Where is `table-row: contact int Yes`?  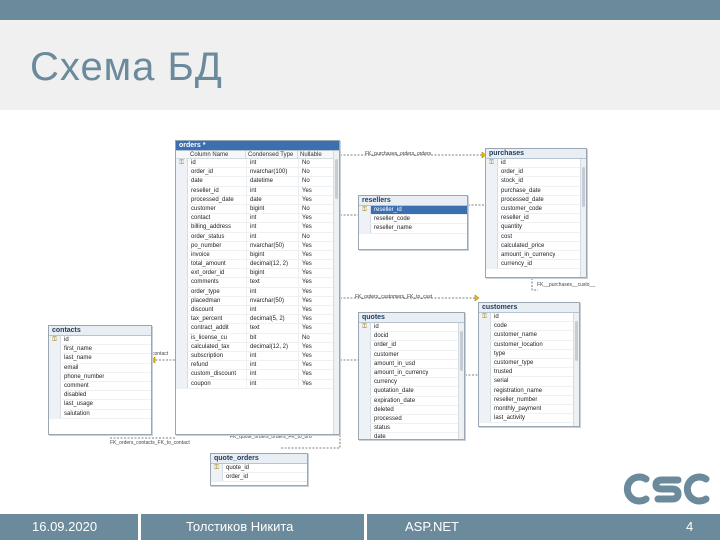
table-row: contact int Yes is located at coordinates (257, 219).